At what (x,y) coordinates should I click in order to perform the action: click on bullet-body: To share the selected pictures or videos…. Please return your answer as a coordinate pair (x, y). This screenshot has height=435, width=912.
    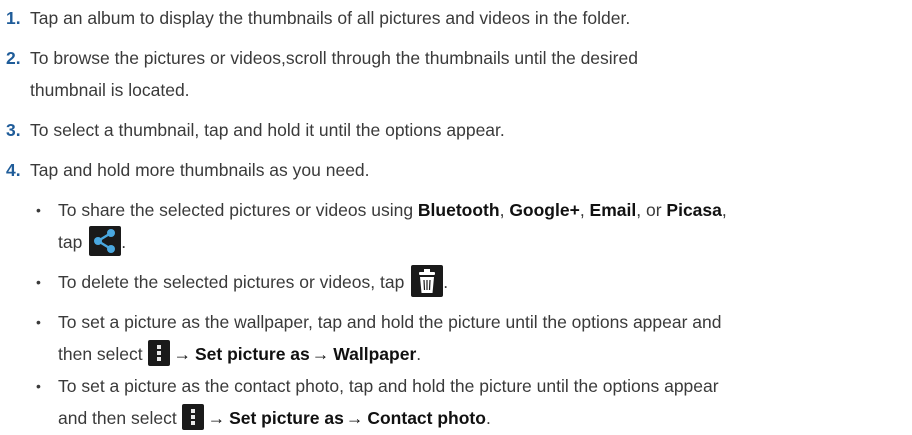
    Looking at the image, I should click on (461, 226).